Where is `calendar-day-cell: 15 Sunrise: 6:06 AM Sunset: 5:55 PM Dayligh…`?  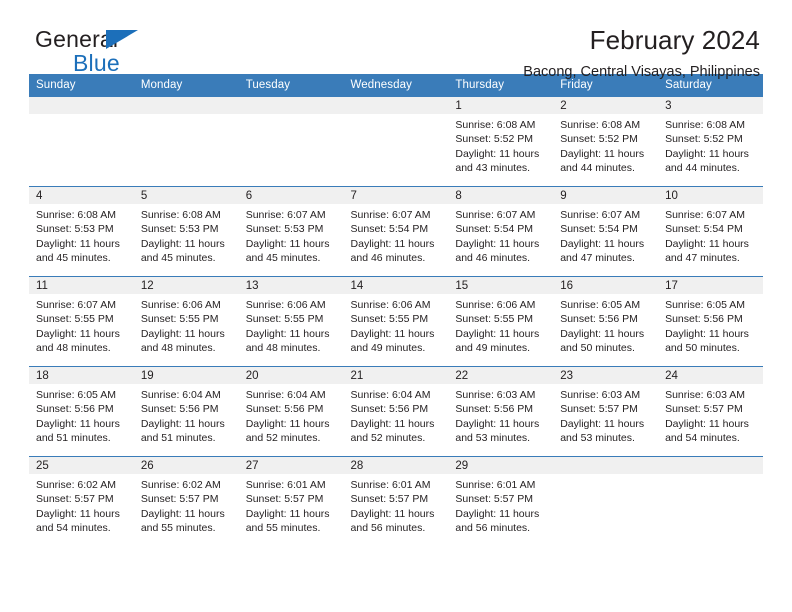 calendar-day-cell: 15 Sunrise: 6:06 AM Sunset: 5:55 PM Dayligh… is located at coordinates (501, 321).